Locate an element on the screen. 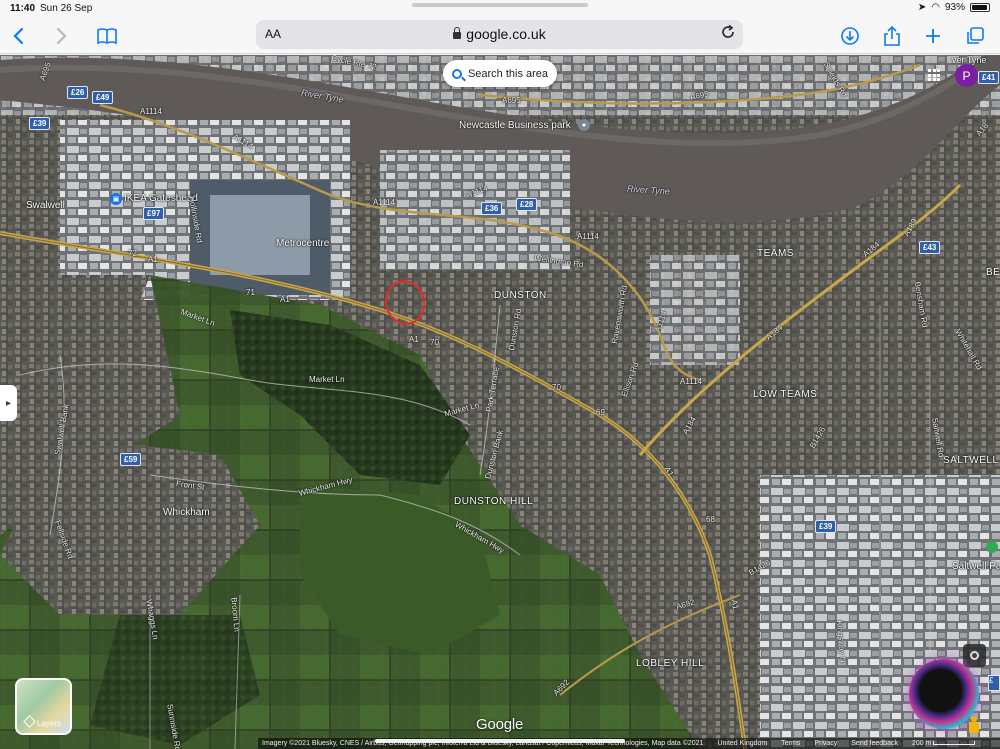  location-target-icon is located at coordinates (974, 655).